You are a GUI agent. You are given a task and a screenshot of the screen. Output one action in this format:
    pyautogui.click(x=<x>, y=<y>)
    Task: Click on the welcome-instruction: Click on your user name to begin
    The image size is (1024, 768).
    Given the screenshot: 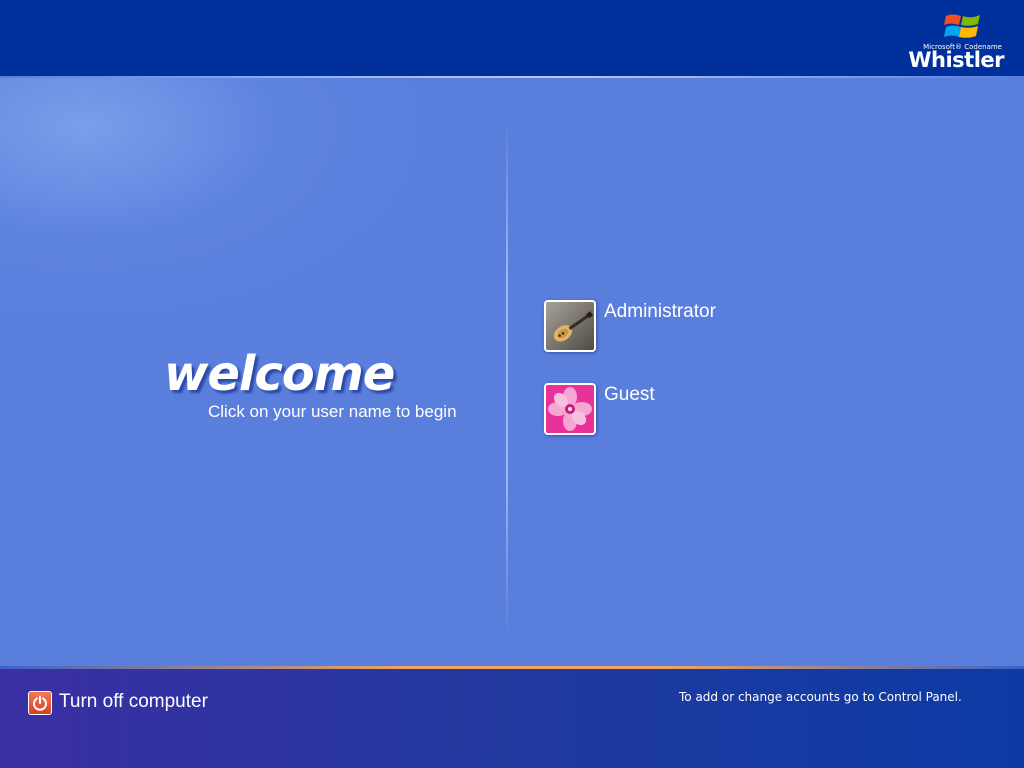 What is the action you would take?
    pyautogui.click(x=332, y=411)
    